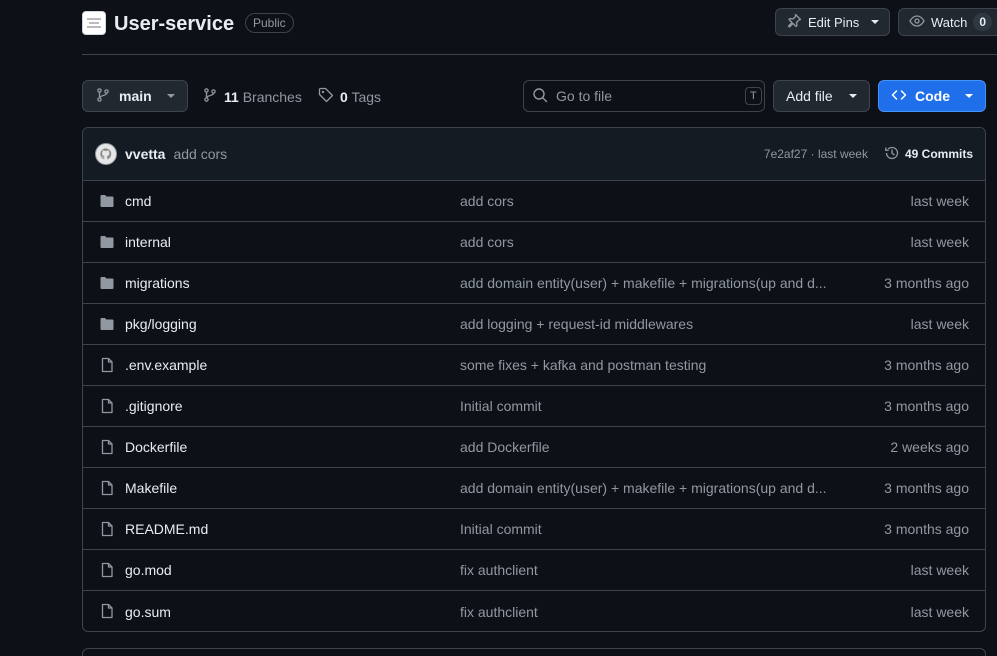  I want to click on edit-pins-label: Edit Pins, so click(834, 22).